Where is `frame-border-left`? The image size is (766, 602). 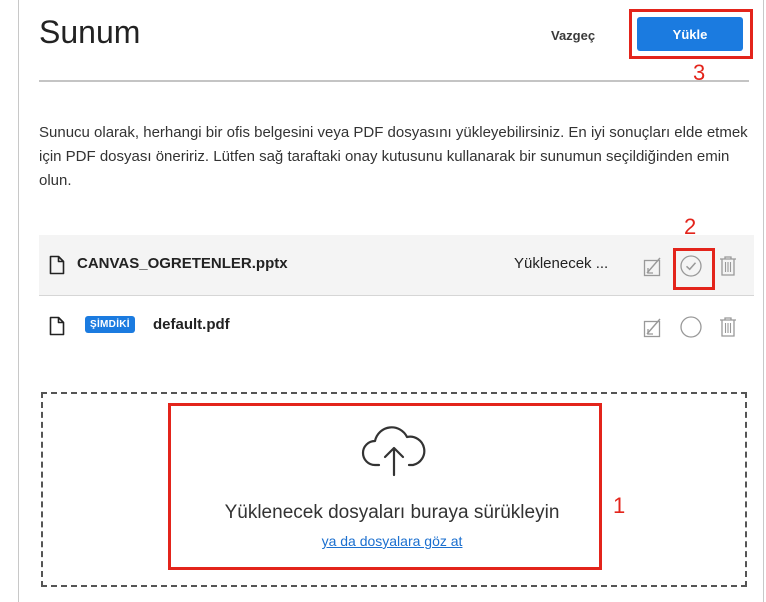
frame-border-left is located at coordinates (18, 301).